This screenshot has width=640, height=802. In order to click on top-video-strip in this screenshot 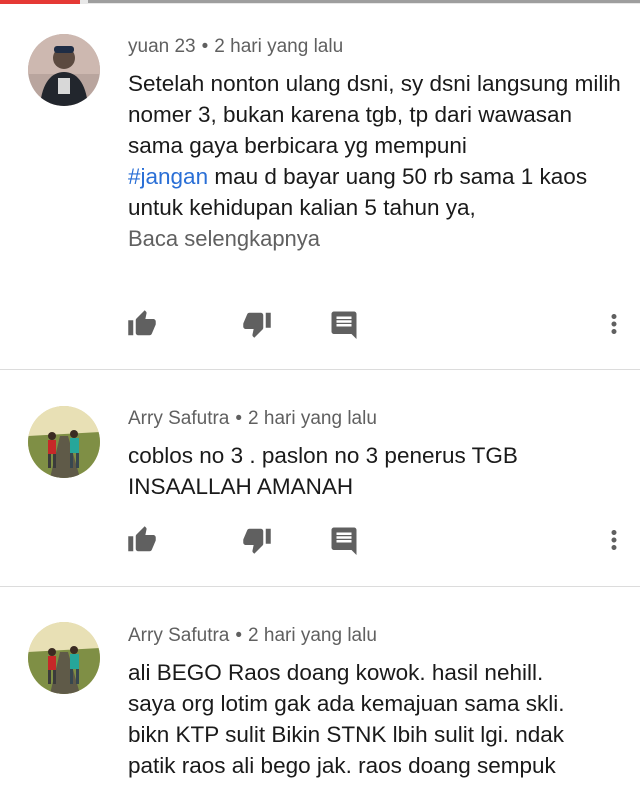, I will do `click(364, 1)`.